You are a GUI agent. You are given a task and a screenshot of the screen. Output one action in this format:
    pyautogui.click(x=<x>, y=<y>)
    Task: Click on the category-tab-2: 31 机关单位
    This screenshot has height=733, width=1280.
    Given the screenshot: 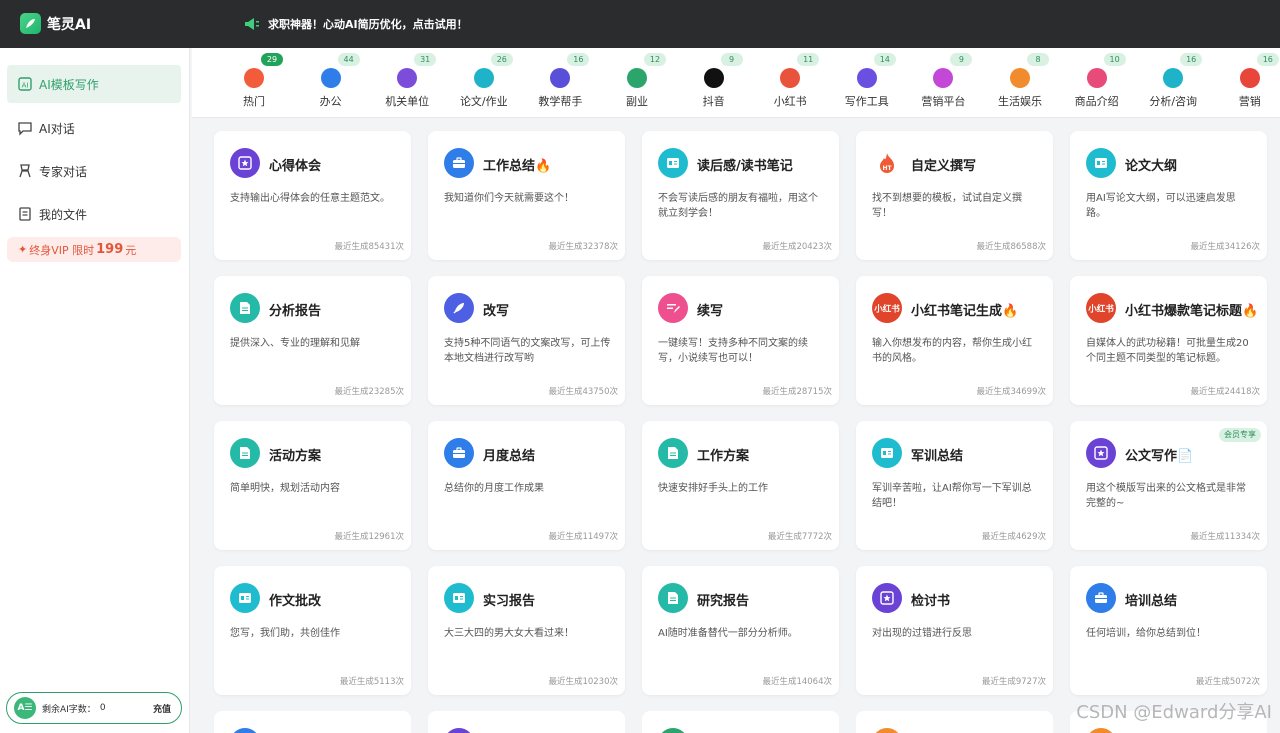 What is the action you would take?
    pyautogui.click(x=407, y=84)
    